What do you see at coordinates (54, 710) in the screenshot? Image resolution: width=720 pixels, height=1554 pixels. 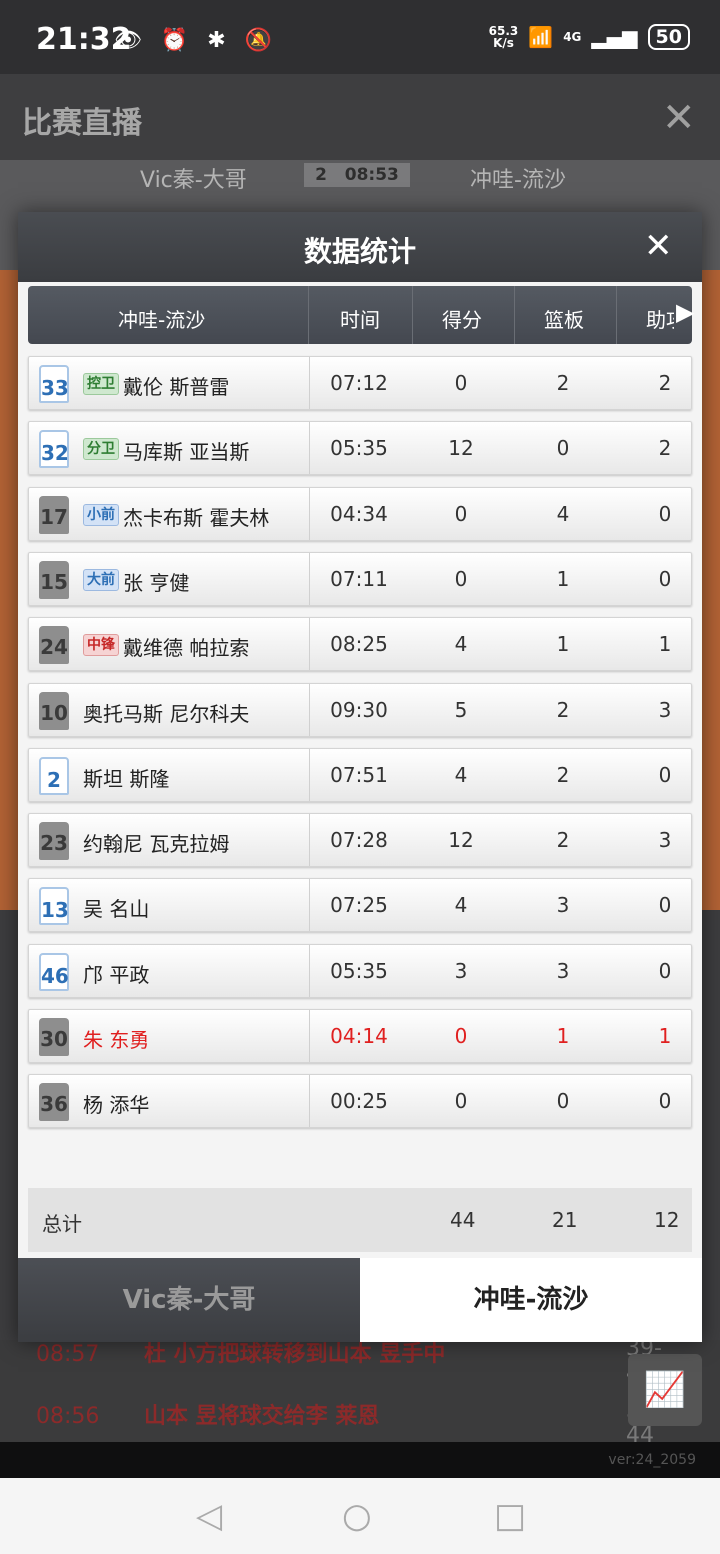 I see `jersey-icon: 10` at bounding box center [54, 710].